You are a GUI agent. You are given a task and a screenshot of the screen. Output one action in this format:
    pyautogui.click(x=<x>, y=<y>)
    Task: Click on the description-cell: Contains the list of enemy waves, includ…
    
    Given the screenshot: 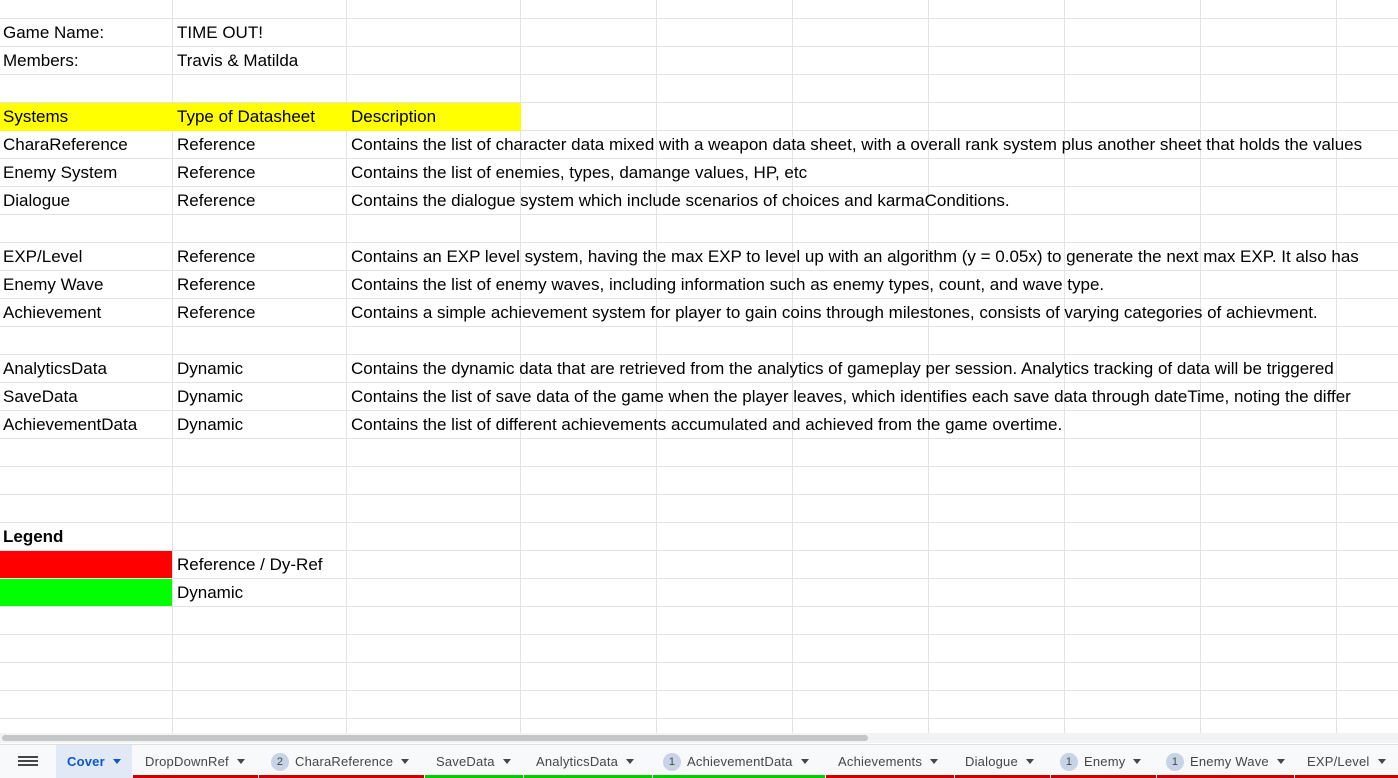 What is the action you would take?
    pyautogui.click(x=873, y=285)
    